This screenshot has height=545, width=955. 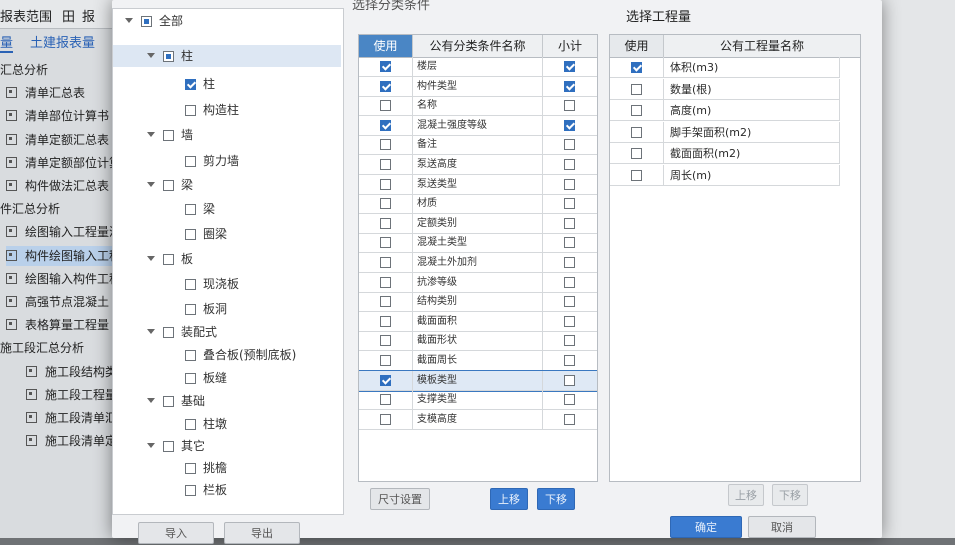 What do you see at coordinates (478, 184) in the screenshot?
I see `classification-row: 泵送类型` at bounding box center [478, 184].